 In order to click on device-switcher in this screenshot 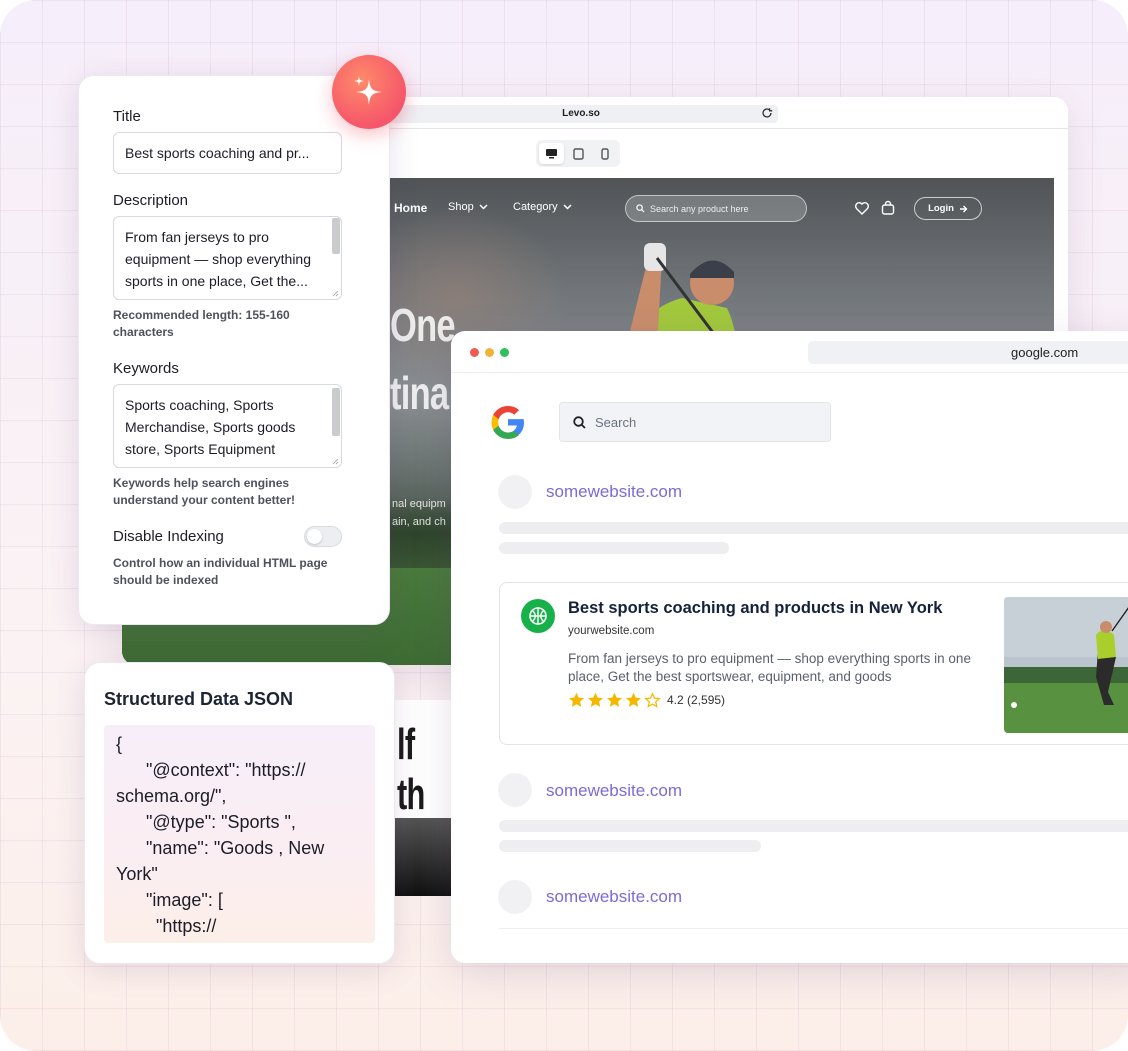, I will do `click(578, 153)`.